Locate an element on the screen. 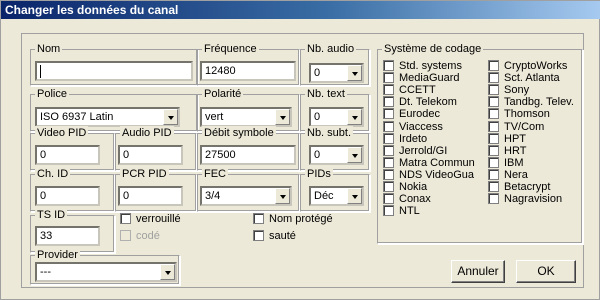  fec-select: 3/4 is located at coordinates (246, 196).